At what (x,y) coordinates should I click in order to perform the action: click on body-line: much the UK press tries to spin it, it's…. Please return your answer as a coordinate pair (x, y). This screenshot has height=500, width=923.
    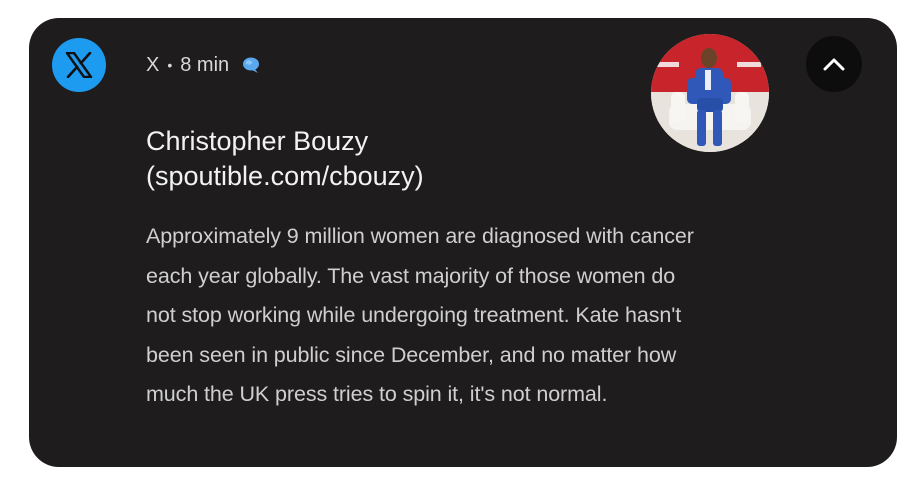
    Looking at the image, I should click on (377, 394).